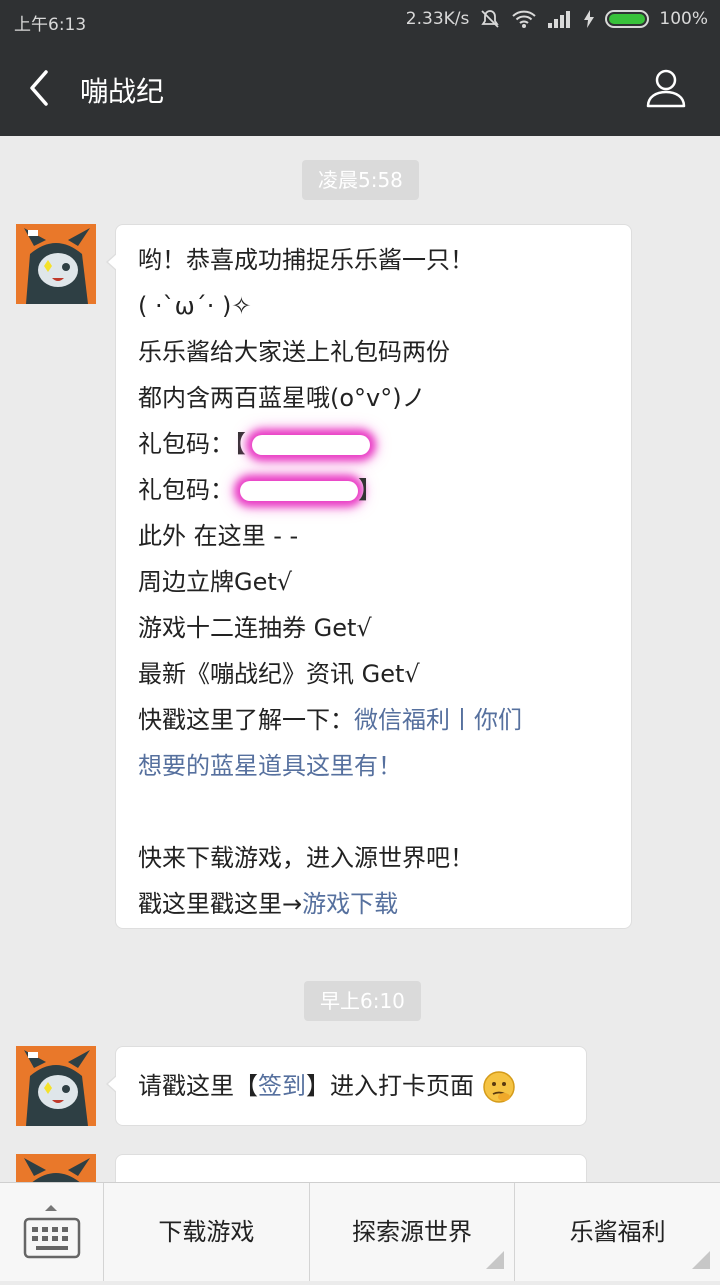  What do you see at coordinates (370, 490) in the screenshot?
I see `bracket-close: 】` at bounding box center [370, 490].